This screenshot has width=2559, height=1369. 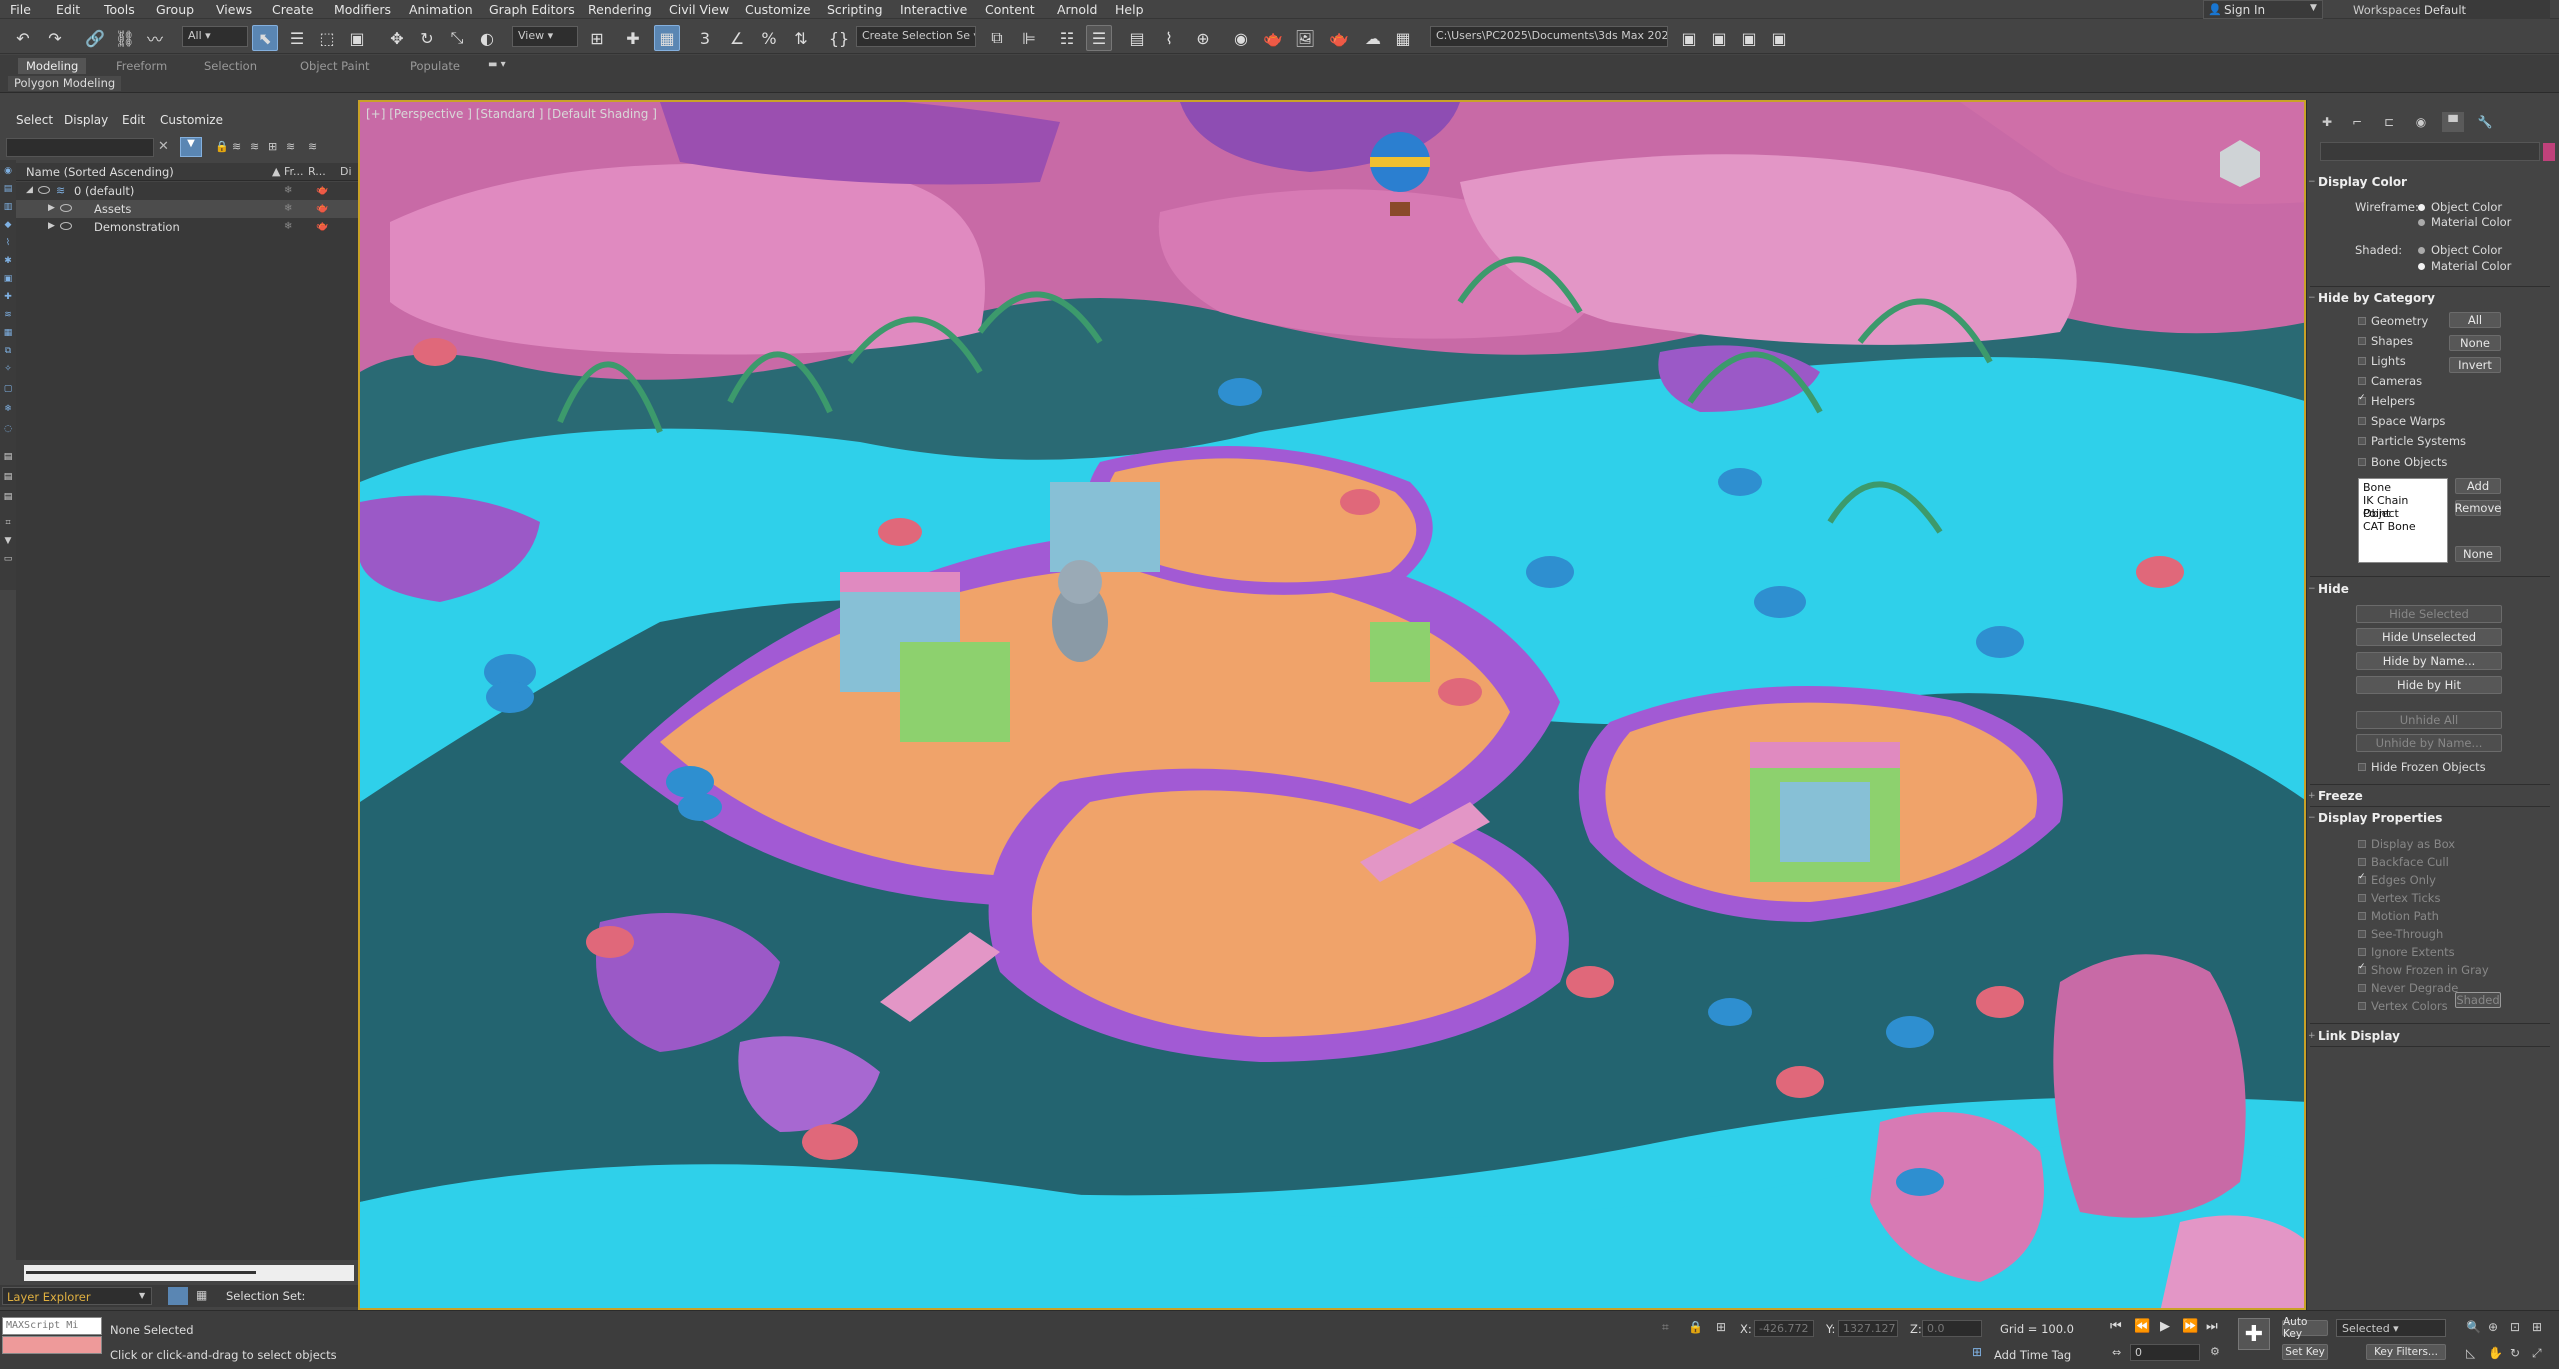 What do you see at coordinates (2515, 1327) in the screenshot?
I see `zoom-extents-icon: ⊡` at bounding box center [2515, 1327].